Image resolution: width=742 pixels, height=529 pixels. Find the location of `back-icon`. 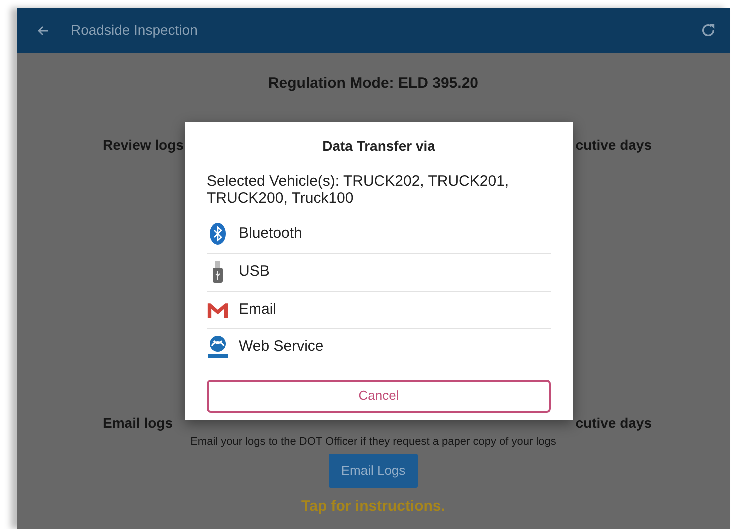

back-icon is located at coordinates (43, 30).